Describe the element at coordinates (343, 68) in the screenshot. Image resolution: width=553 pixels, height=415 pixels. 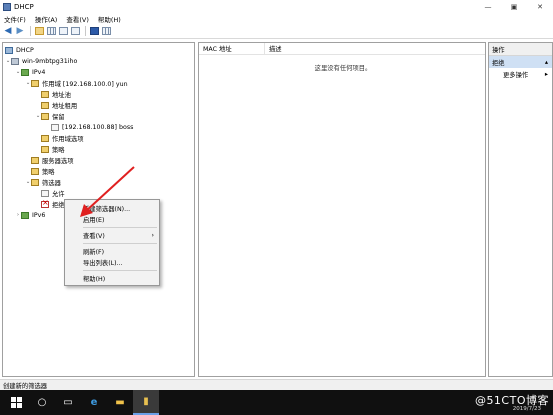
I see `empty-list-message: 这里没有任何项目。` at that location.